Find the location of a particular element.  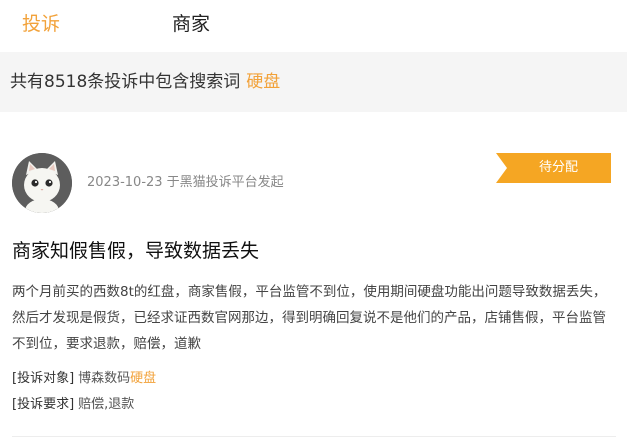

request-label: [投诉要求] is located at coordinates (43, 404).